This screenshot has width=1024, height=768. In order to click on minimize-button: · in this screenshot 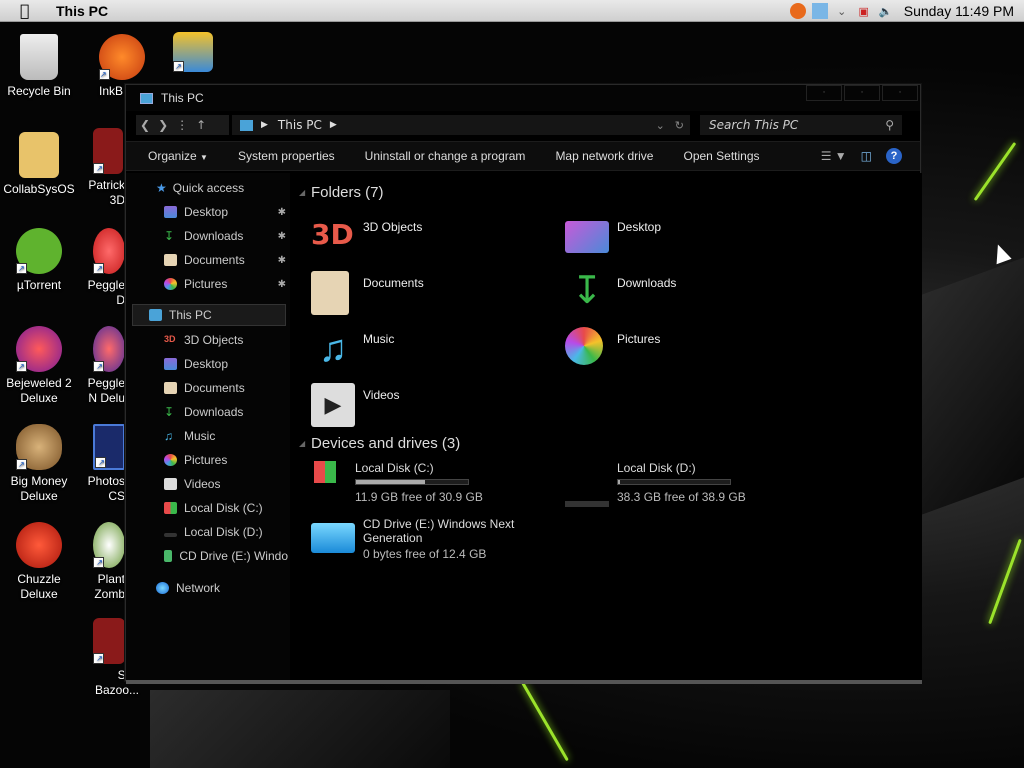, I will do `click(824, 93)`.